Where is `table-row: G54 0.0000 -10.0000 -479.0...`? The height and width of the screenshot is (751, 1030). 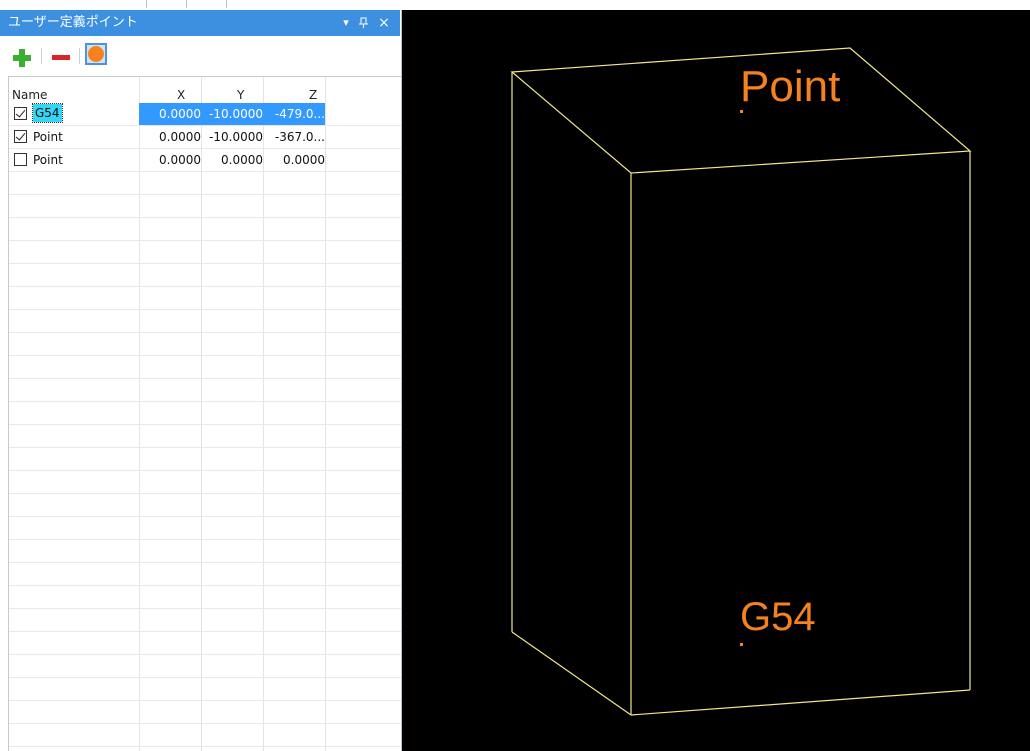
table-row: G54 0.0000 -10.0000 -479.0... is located at coordinates (205, 114).